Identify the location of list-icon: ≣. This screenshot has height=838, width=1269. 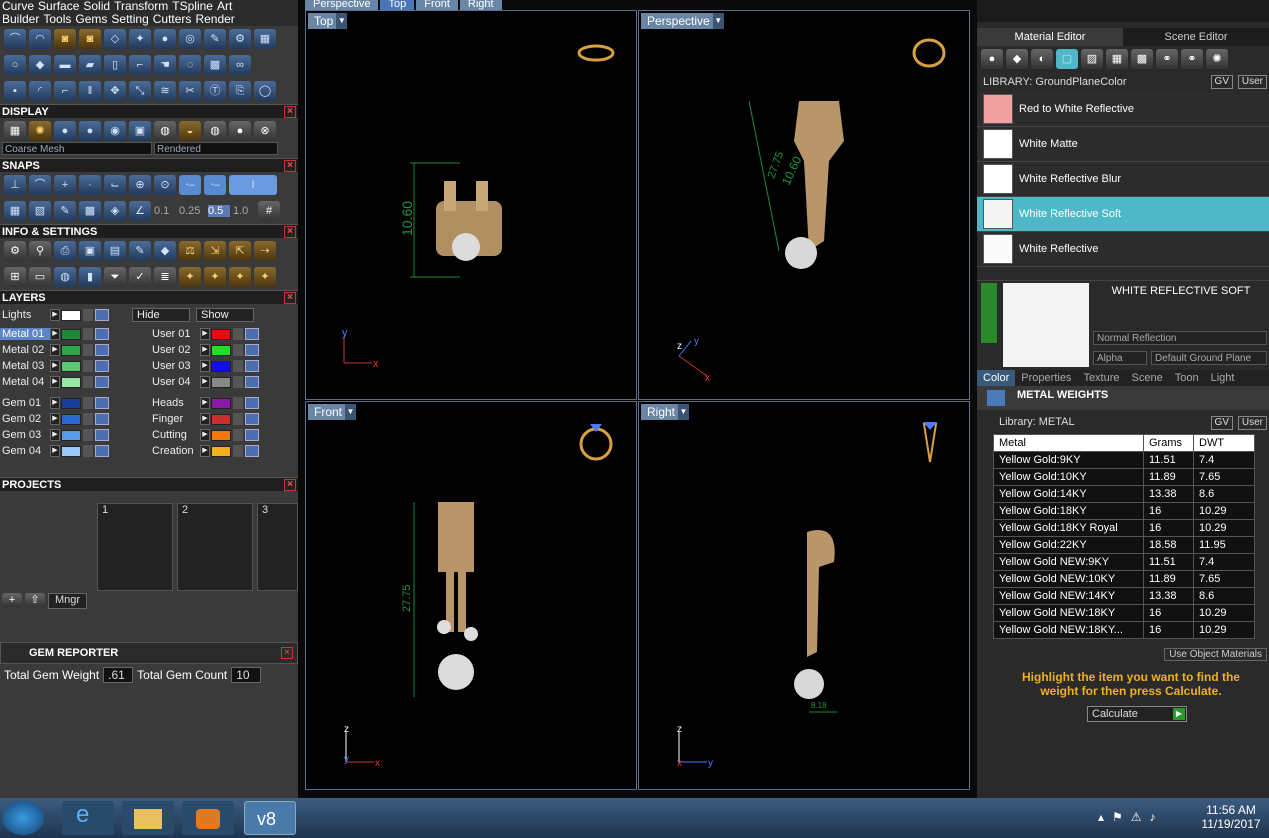
(165, 277).